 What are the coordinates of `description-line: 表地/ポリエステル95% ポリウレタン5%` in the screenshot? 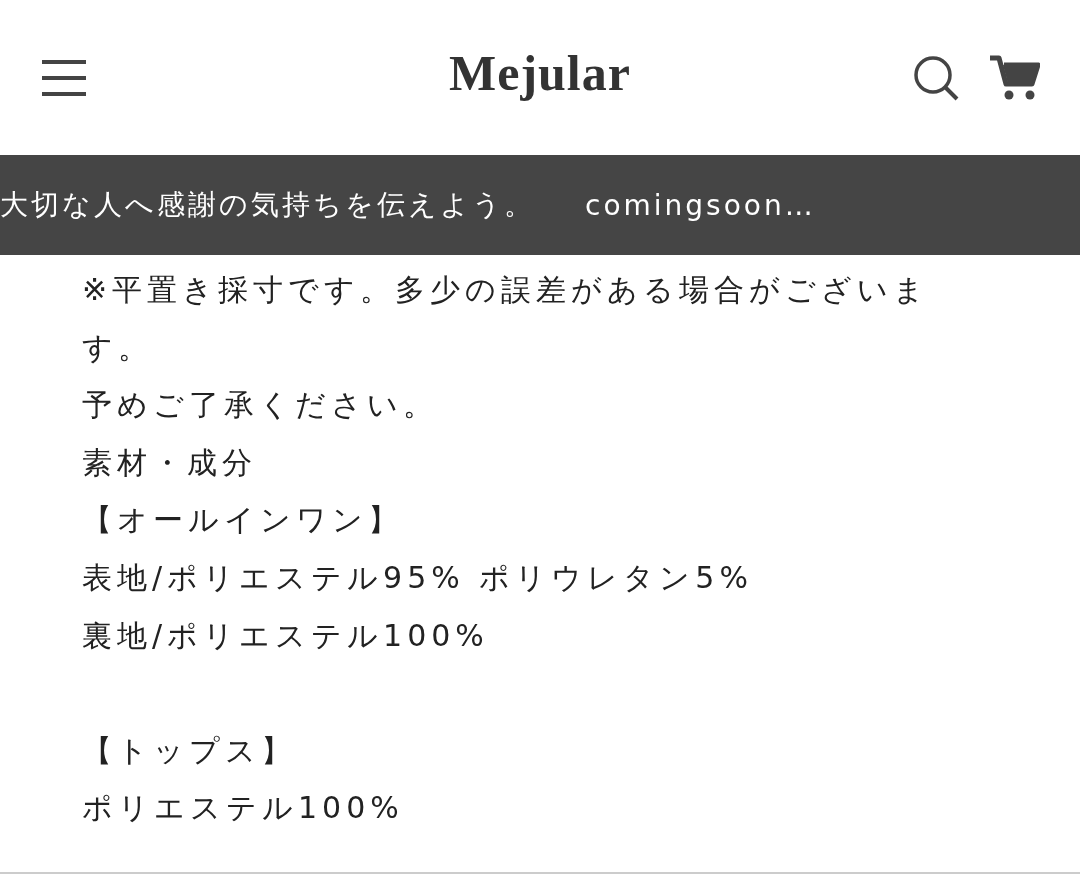 It's located at (418, 577).